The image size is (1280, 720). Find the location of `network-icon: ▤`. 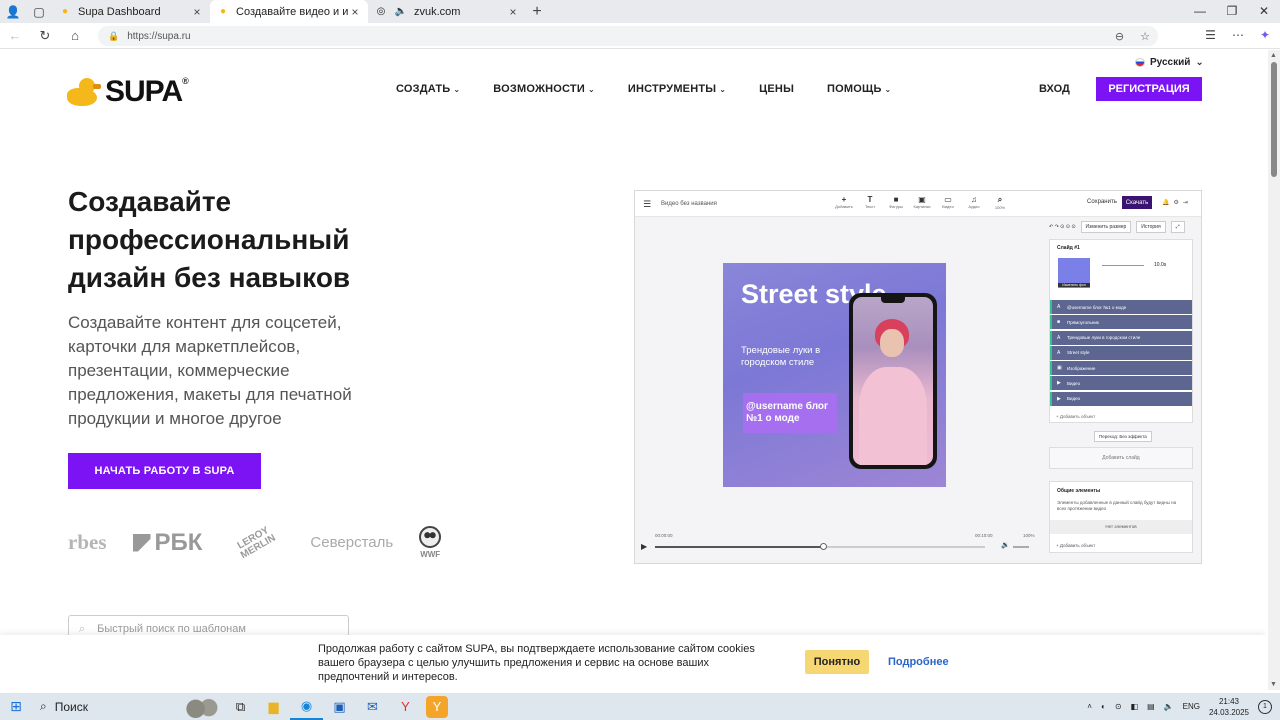

network-icon: ▤ is located at coordinates (1151, 706).